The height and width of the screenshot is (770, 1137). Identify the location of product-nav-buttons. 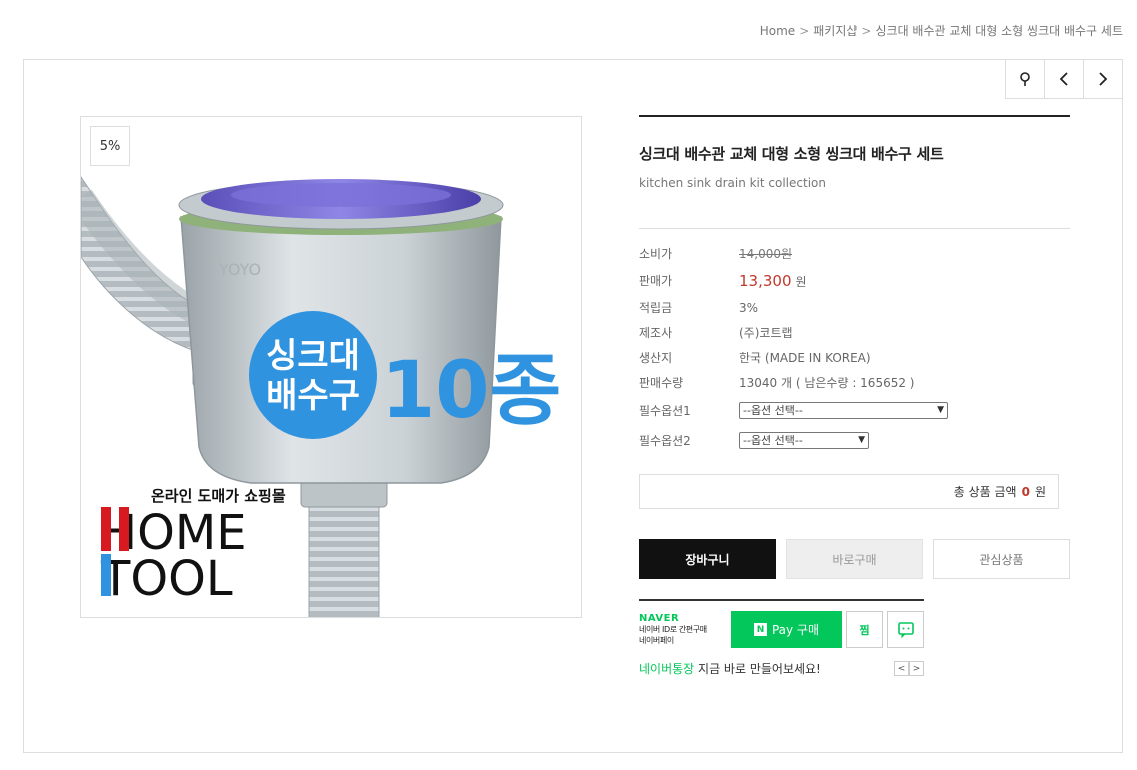
(1063, 79).